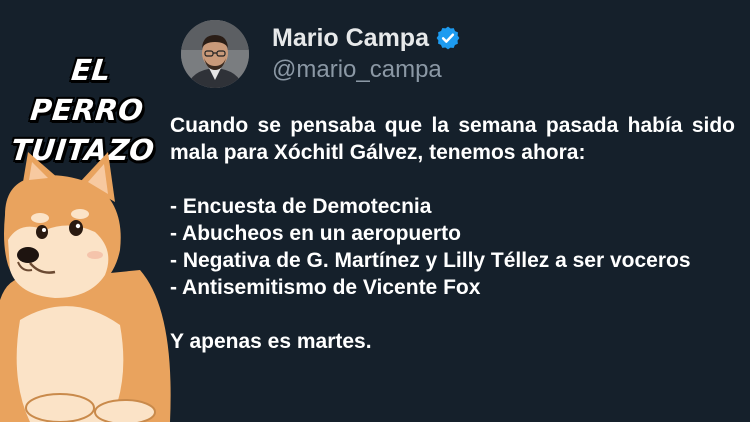 The height and width of the screenshot is (422, 750). I want to click on display-name: Mario Campa, so click(350, 38).